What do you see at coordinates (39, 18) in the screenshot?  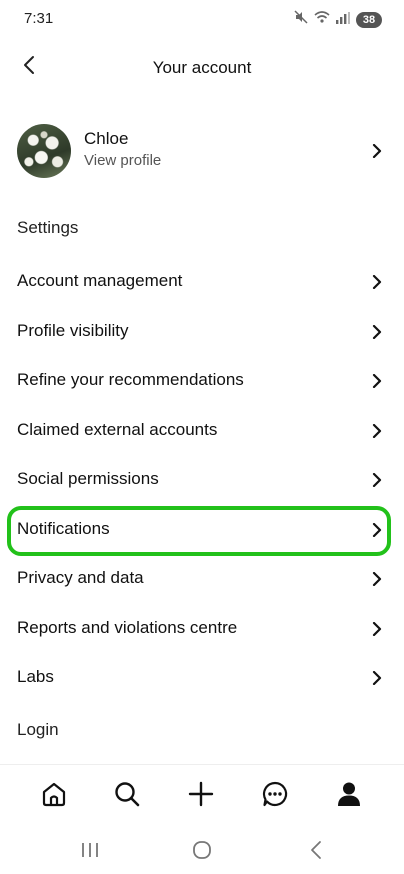 I see `status-time: 7:31` at bounding box center [39, 18].